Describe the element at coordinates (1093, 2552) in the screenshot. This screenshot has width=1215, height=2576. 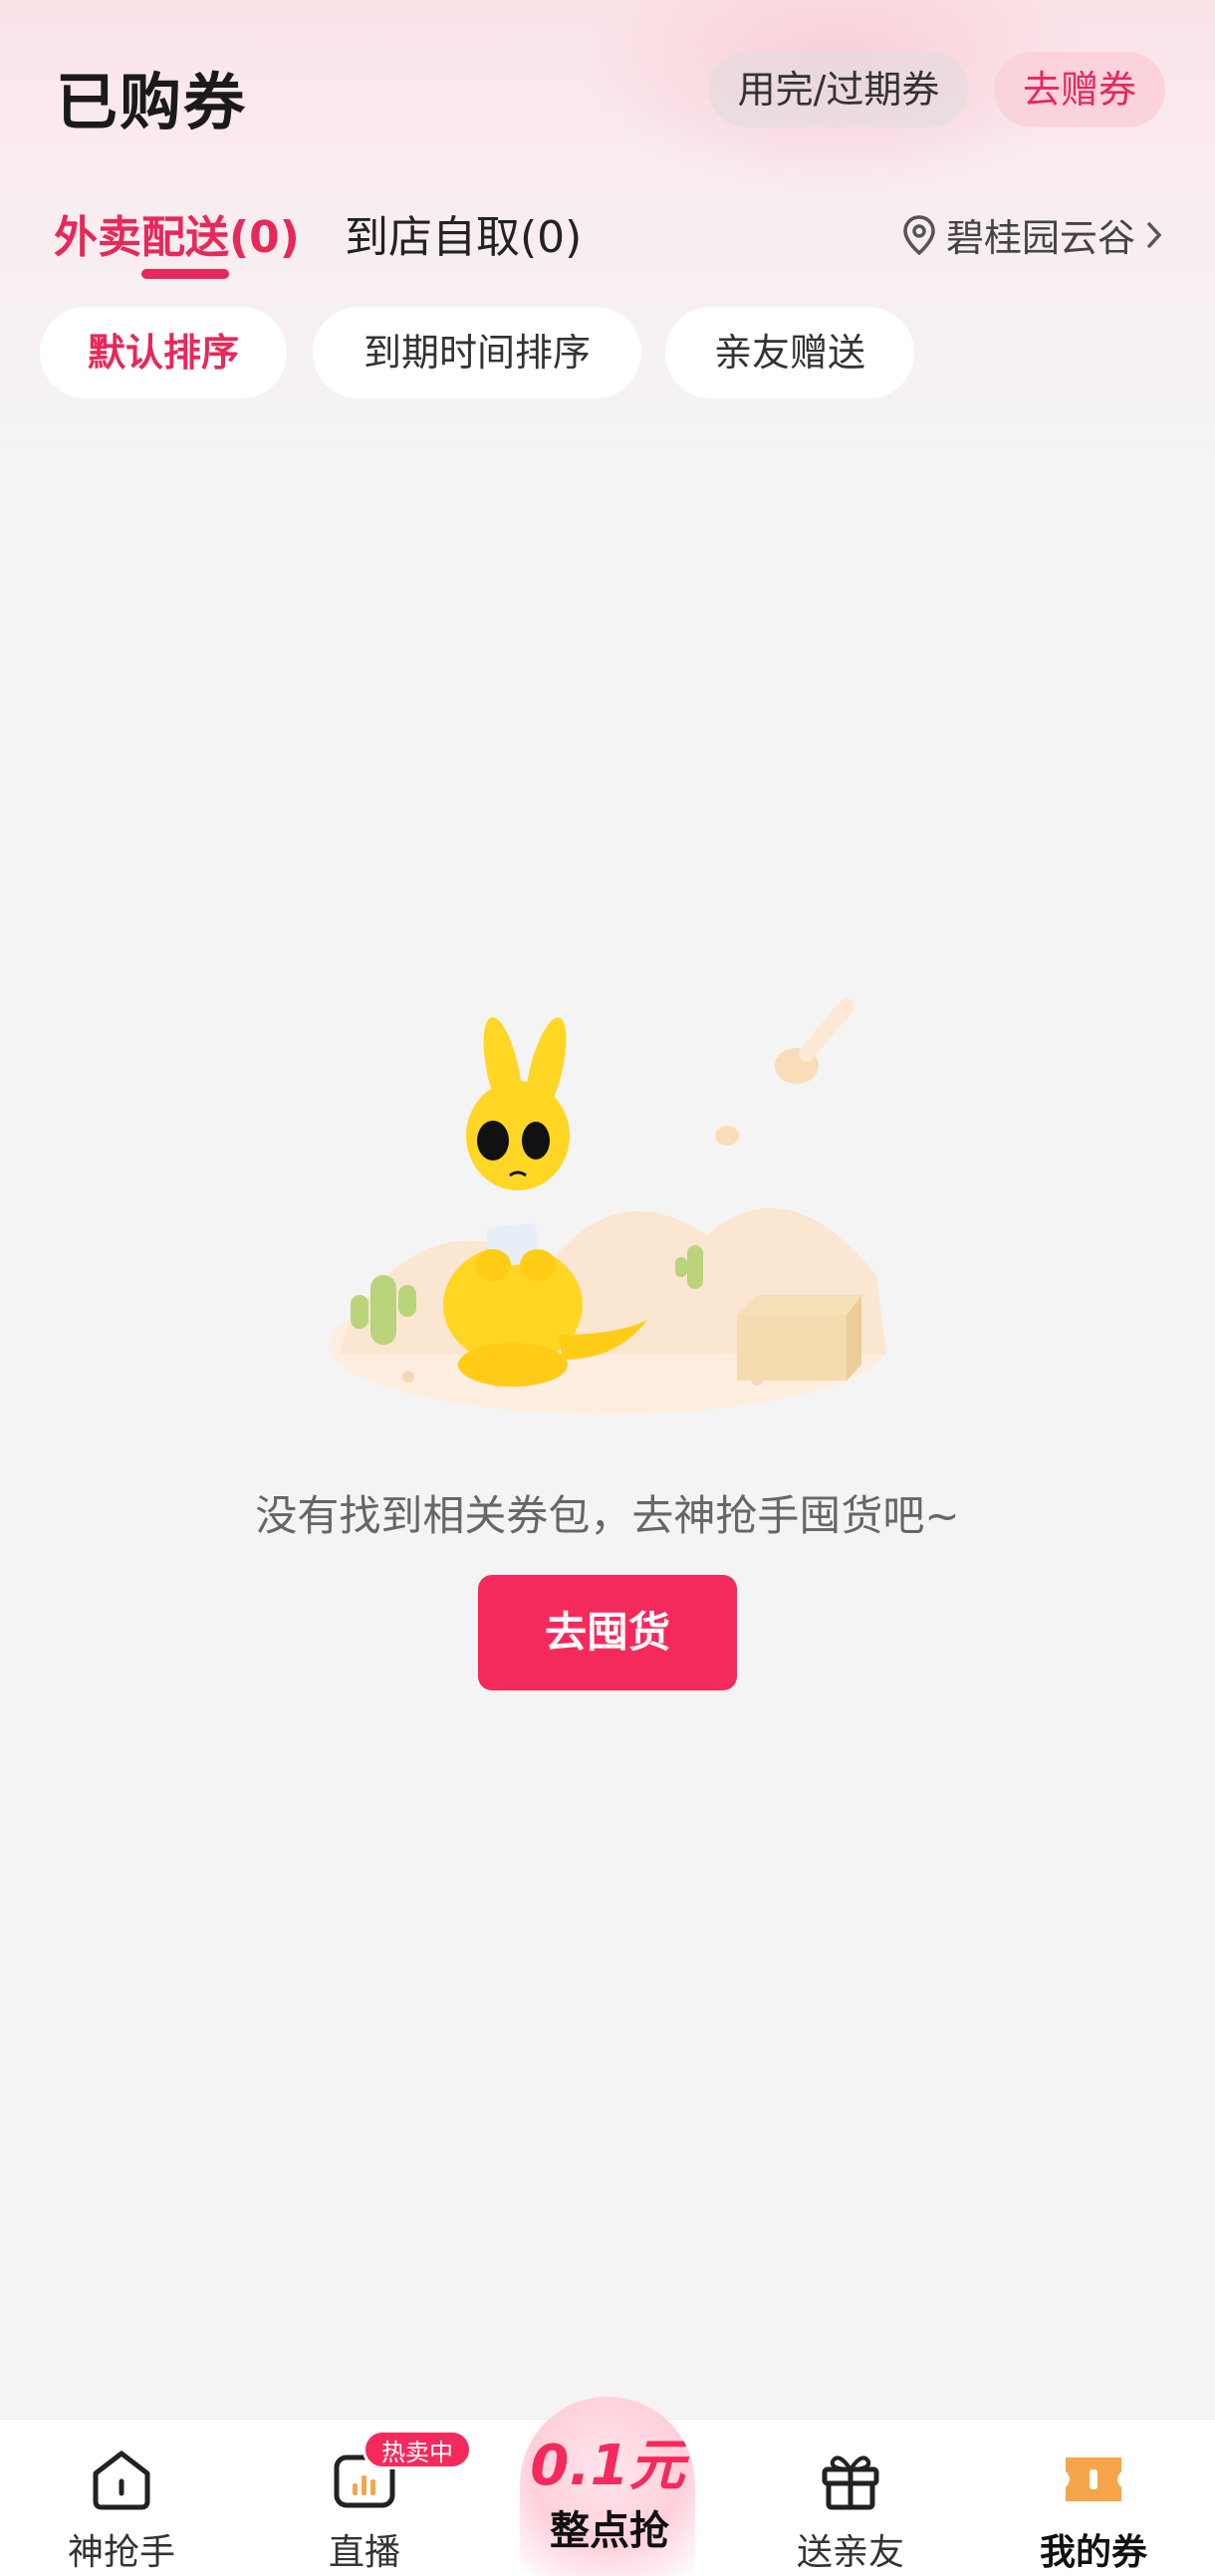
I see `nav-label-my-coupons: 我的券` at that location.